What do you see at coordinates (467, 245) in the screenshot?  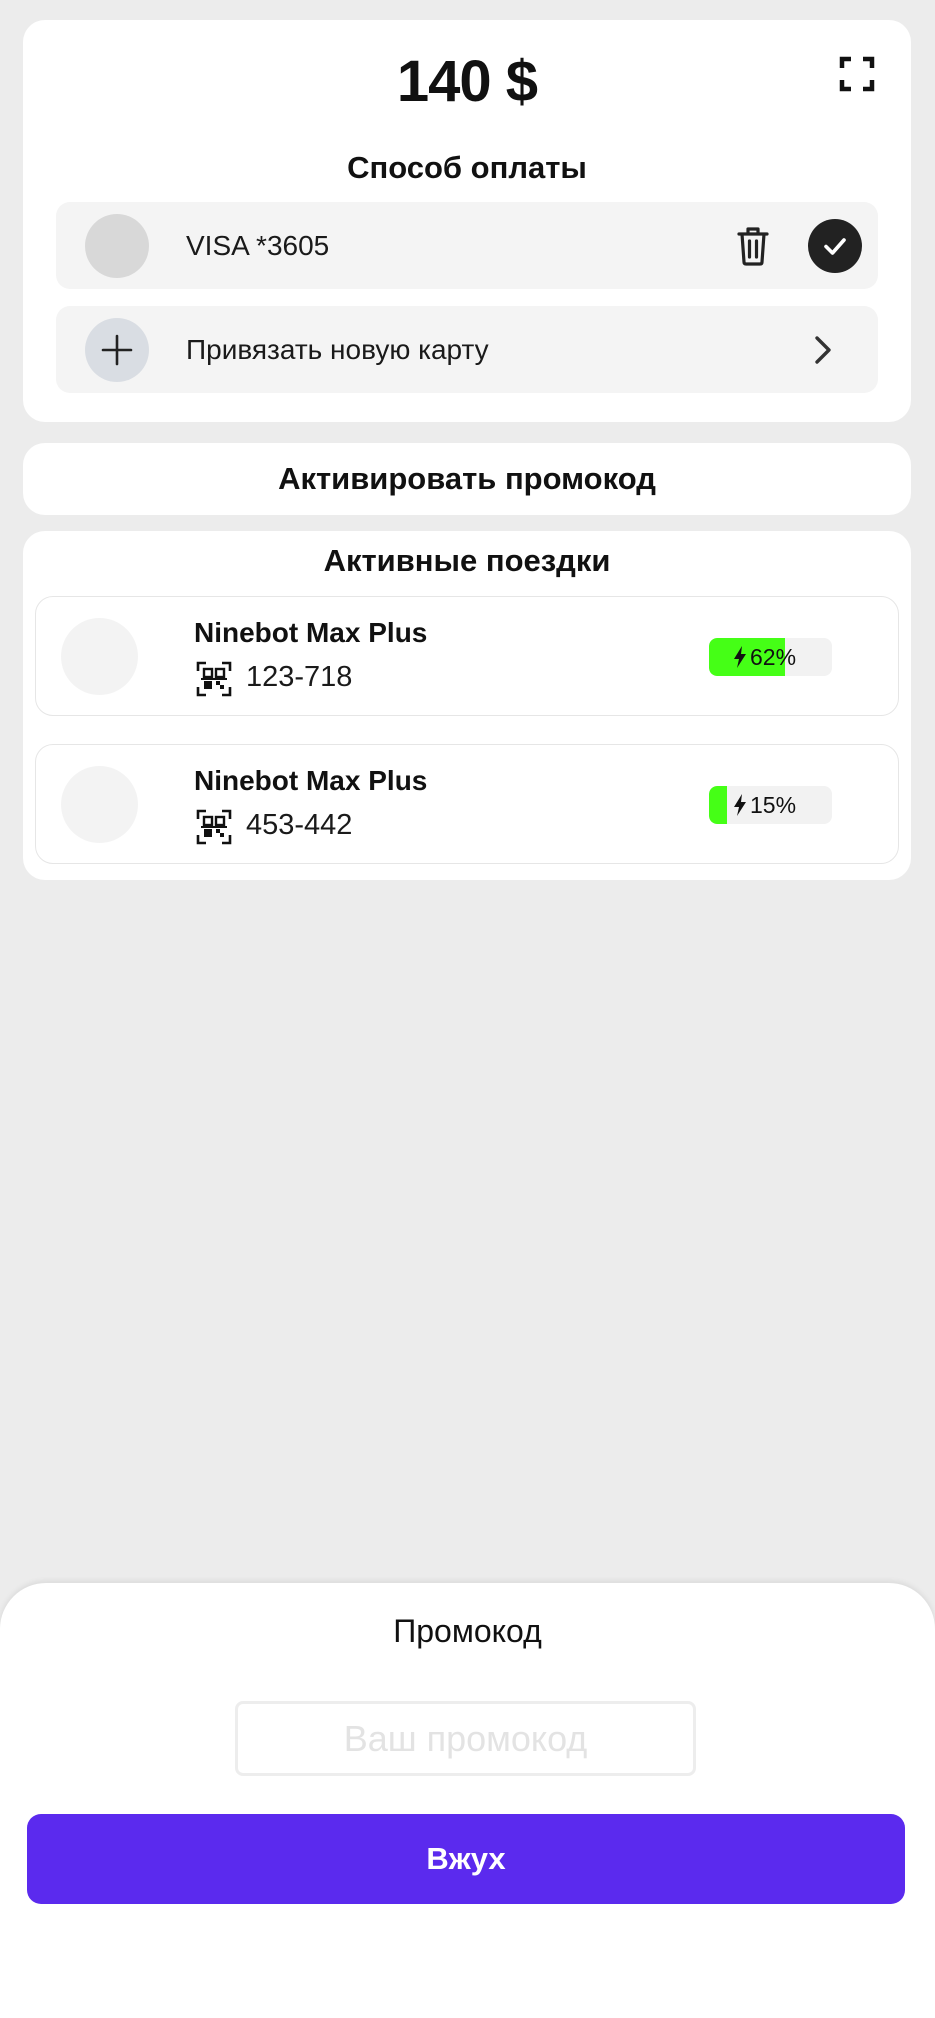 I see `saved-card-row: VISA *3605` at bounding box center [467, 245].